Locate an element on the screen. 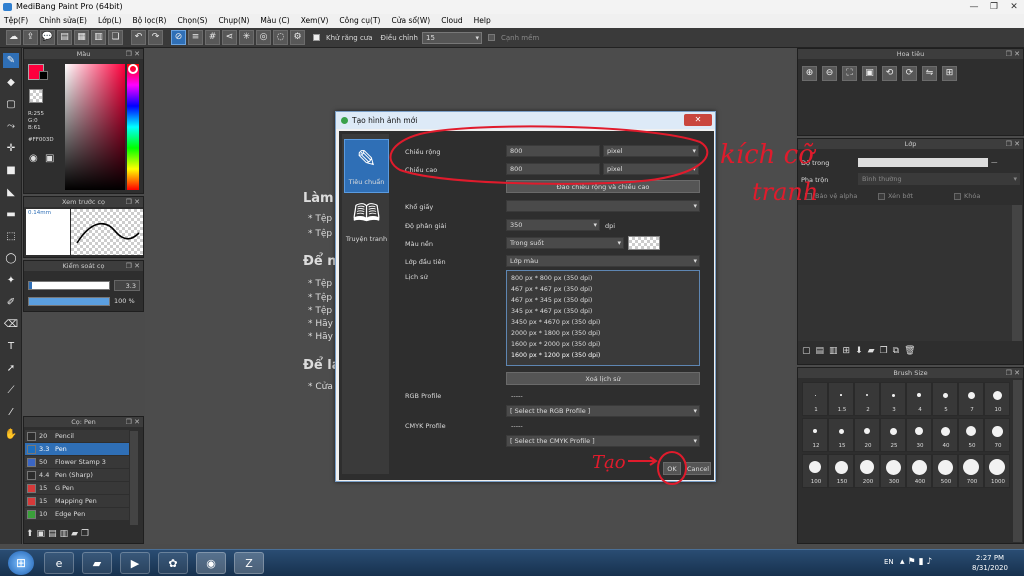  bucket-tool-icon: ◣ is located at coordinates (11, 192).